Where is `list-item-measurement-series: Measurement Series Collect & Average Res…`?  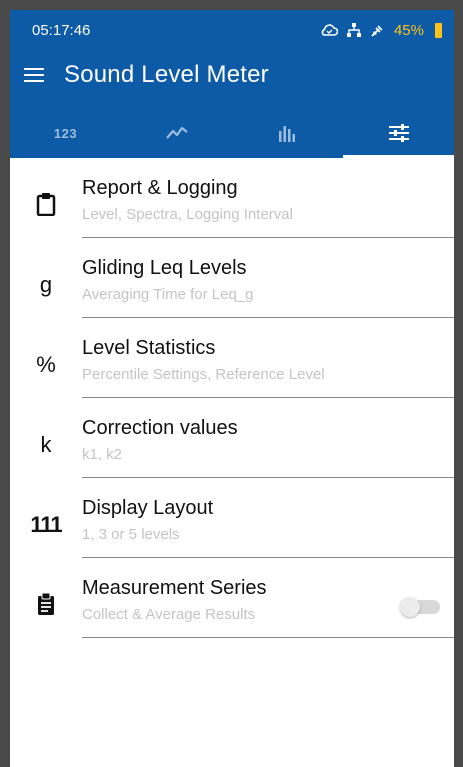 list-item-measurement-series: Measurement Series Collect & Average Res… is located at coordinates (232, 610).